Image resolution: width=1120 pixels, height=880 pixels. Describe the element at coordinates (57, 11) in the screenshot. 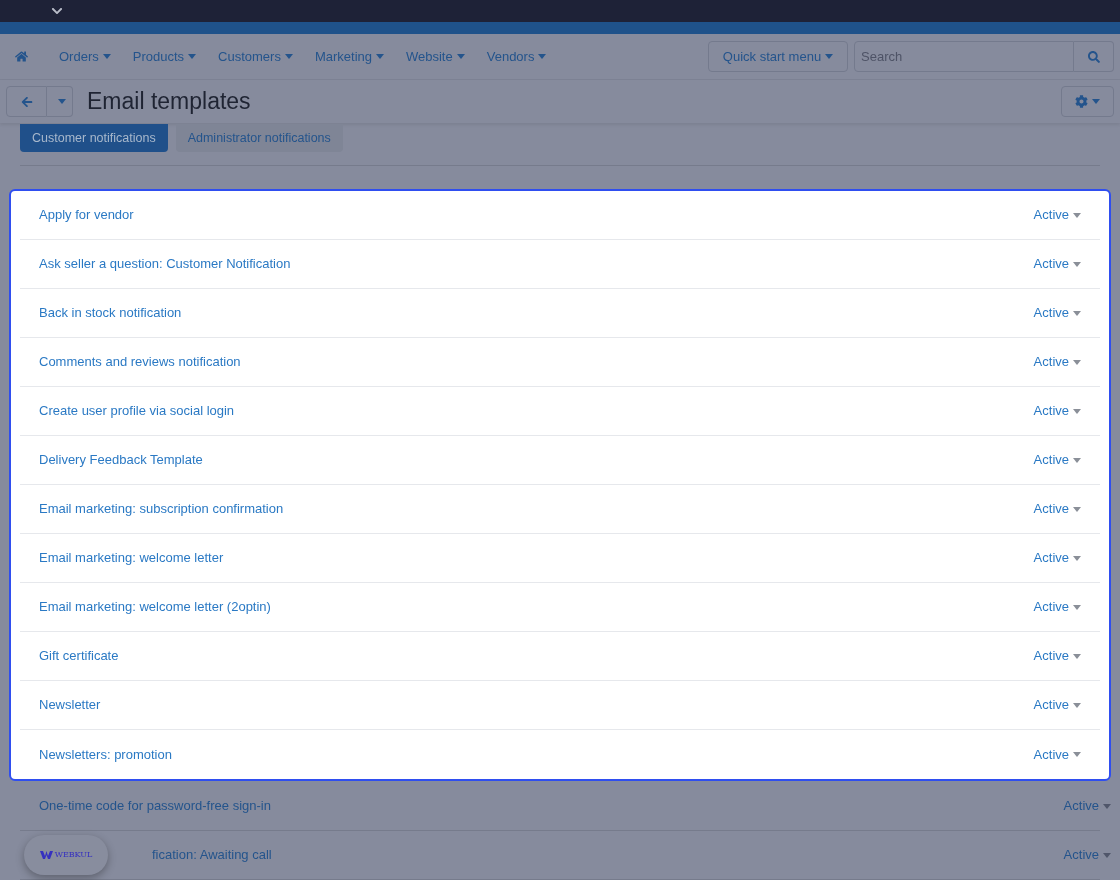

I see `chevron-down-icon` at that location.